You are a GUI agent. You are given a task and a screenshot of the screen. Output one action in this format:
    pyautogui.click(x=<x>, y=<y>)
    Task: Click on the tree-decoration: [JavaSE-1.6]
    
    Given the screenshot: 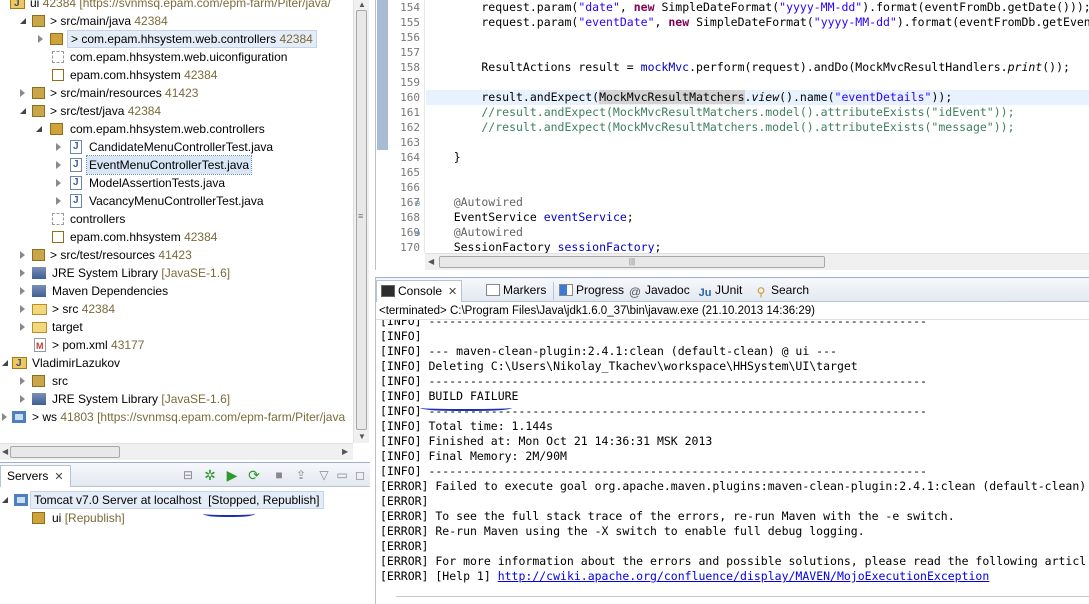 What is the action you would take?
    pyautogui.click(x=196, y=399)
    